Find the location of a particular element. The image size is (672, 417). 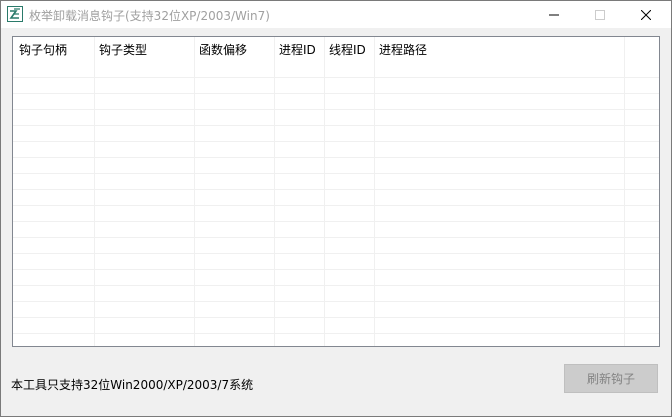

minimize-button is located at coordinates (554, 14).